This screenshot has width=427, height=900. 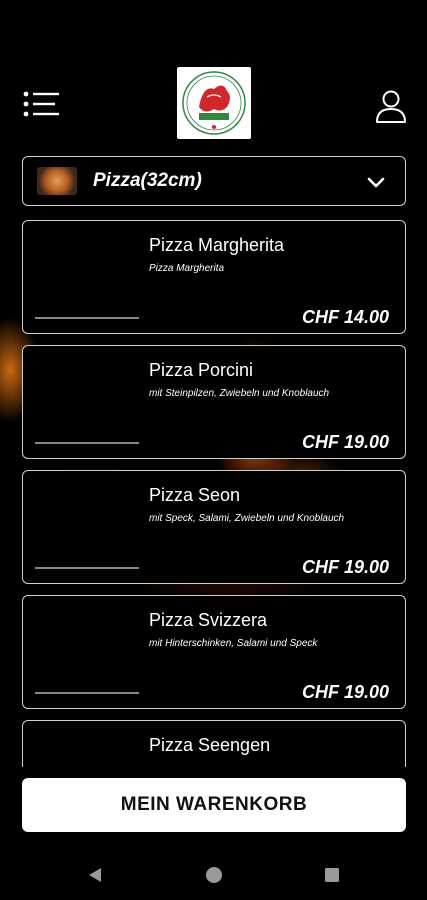 What do you see at coordinates (391, 106) in the screenshot?
I see `user-icon` at bounding box center [391, 106].